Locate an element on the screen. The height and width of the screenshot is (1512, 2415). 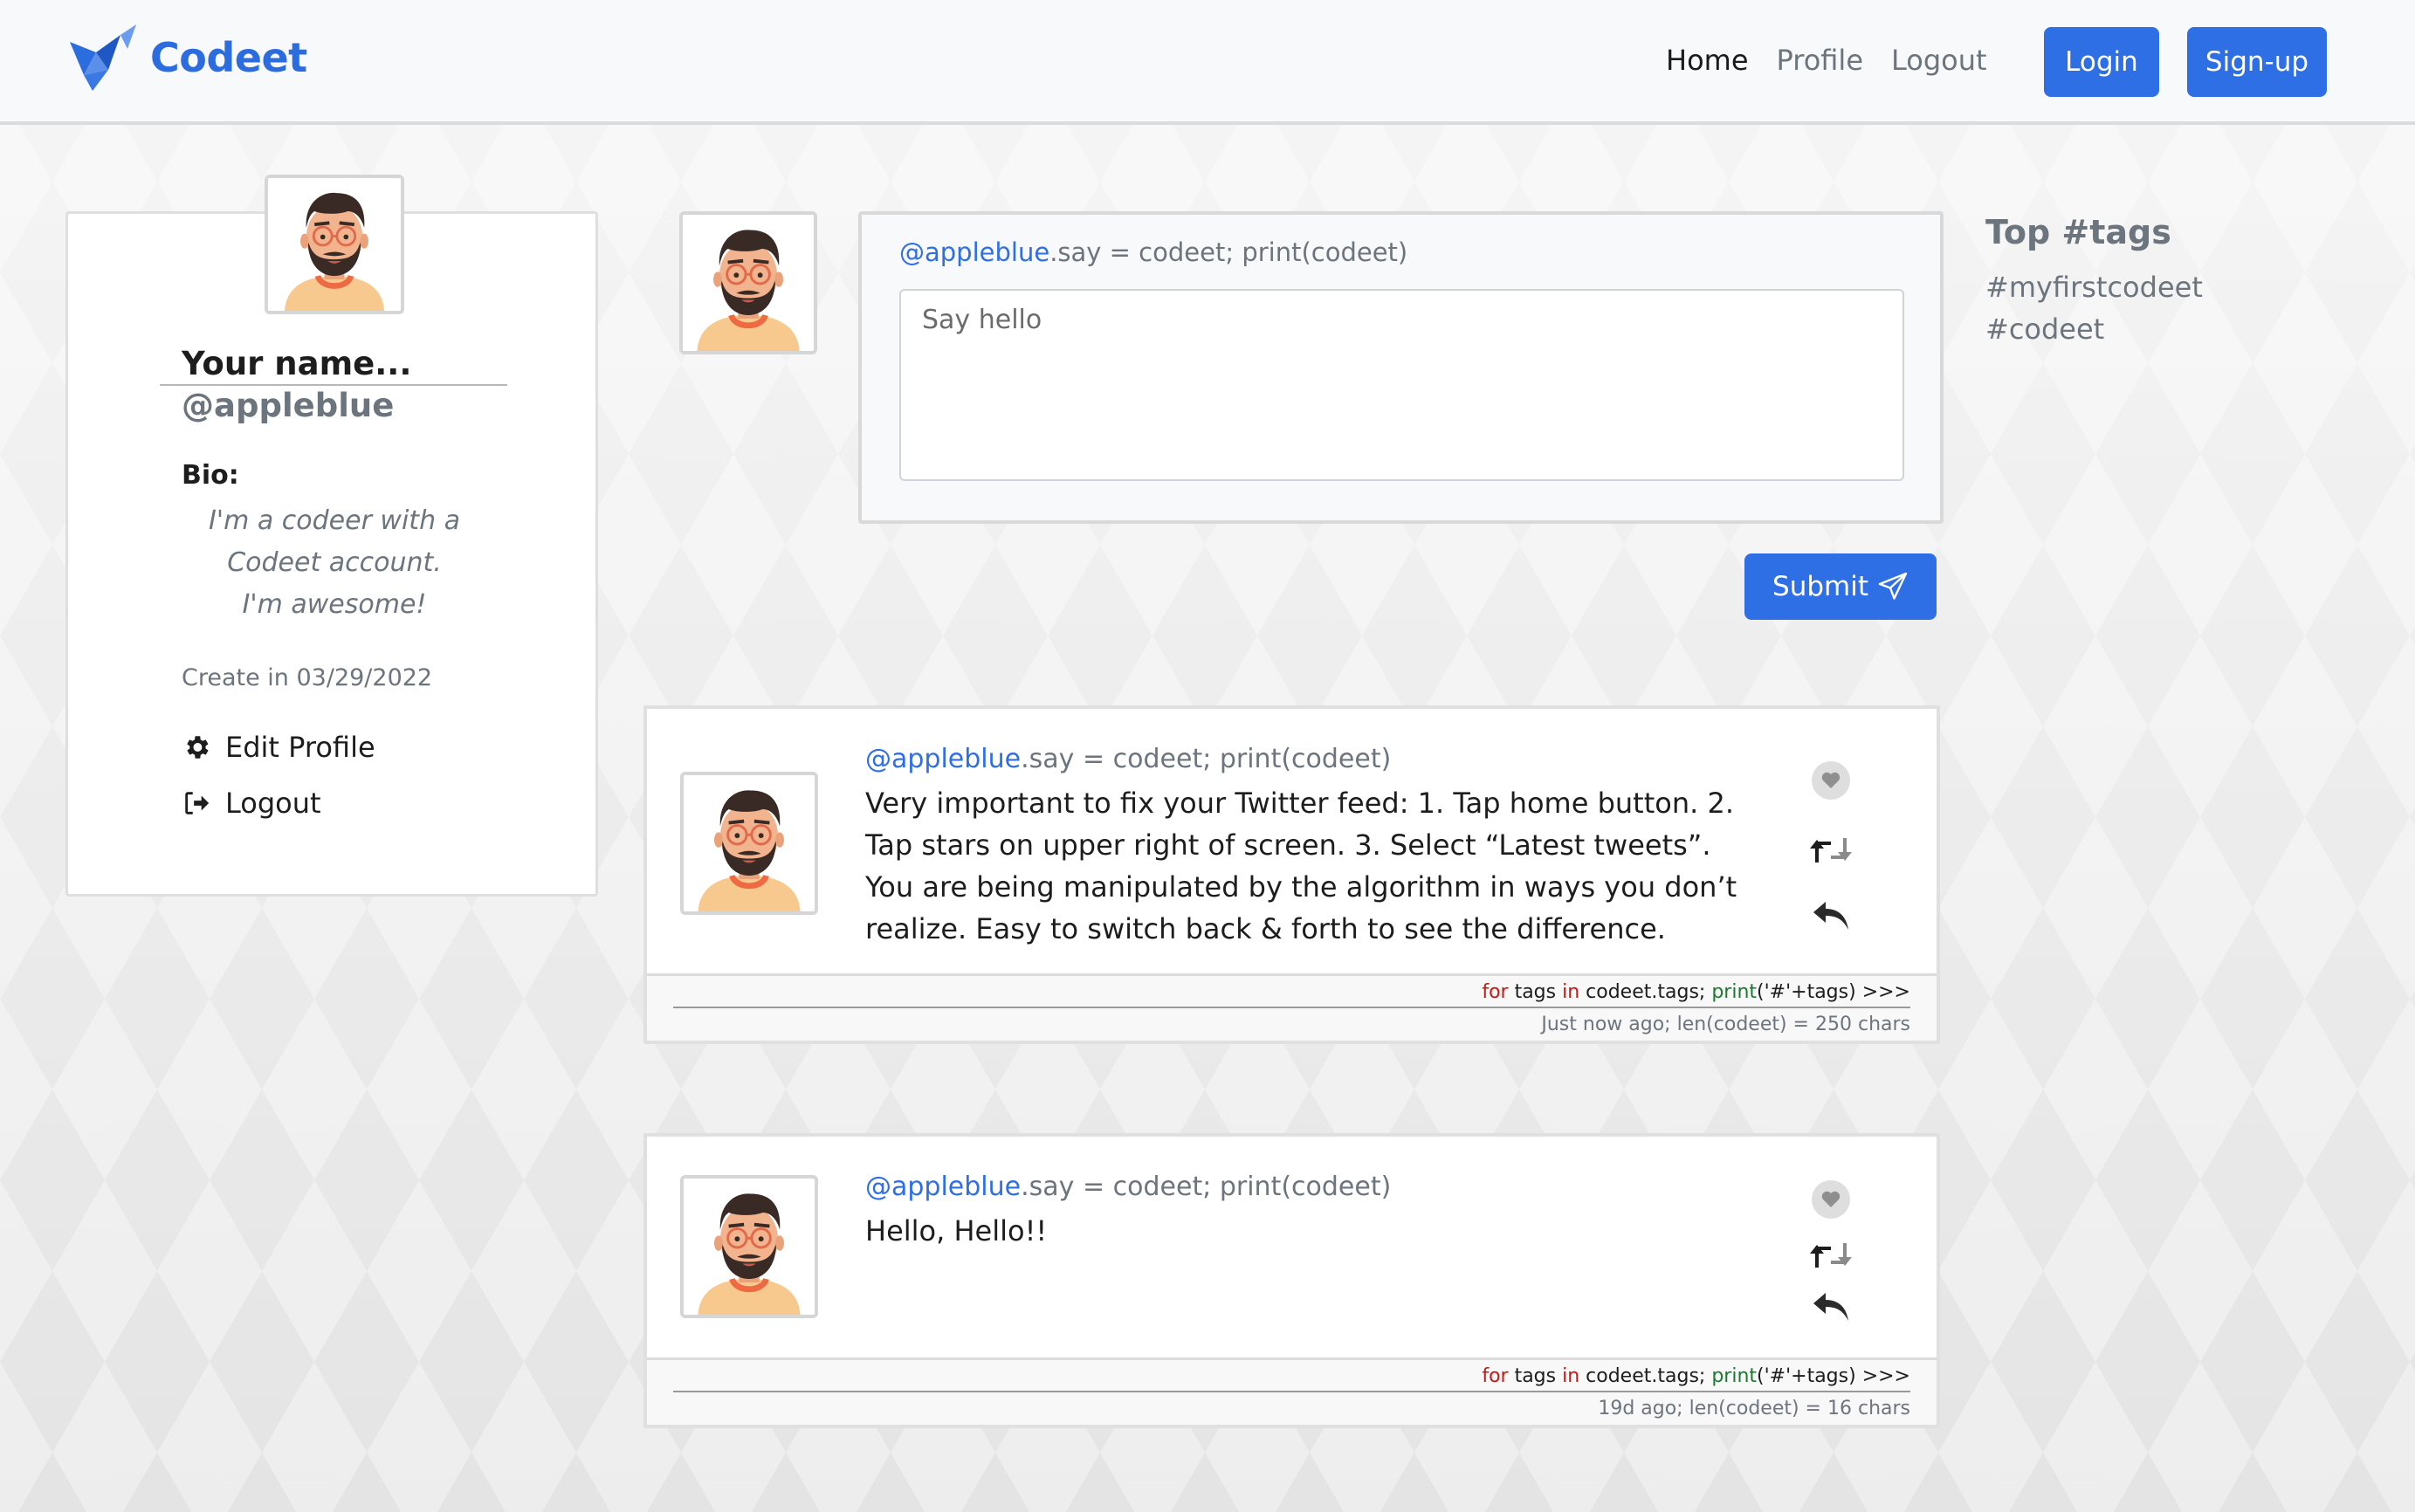
nav-links: Home Profile Logout is located at coordinates (1826, 60).